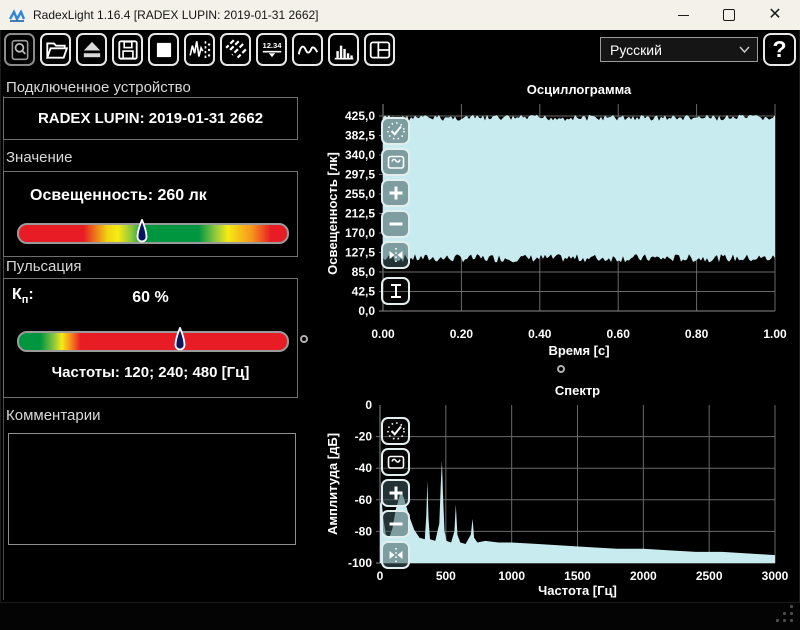 The height and width of the screenshot is (630, 800). Describe the element at coordinates (19, 49) in the screenshot. I see `search-device-button` at that location.